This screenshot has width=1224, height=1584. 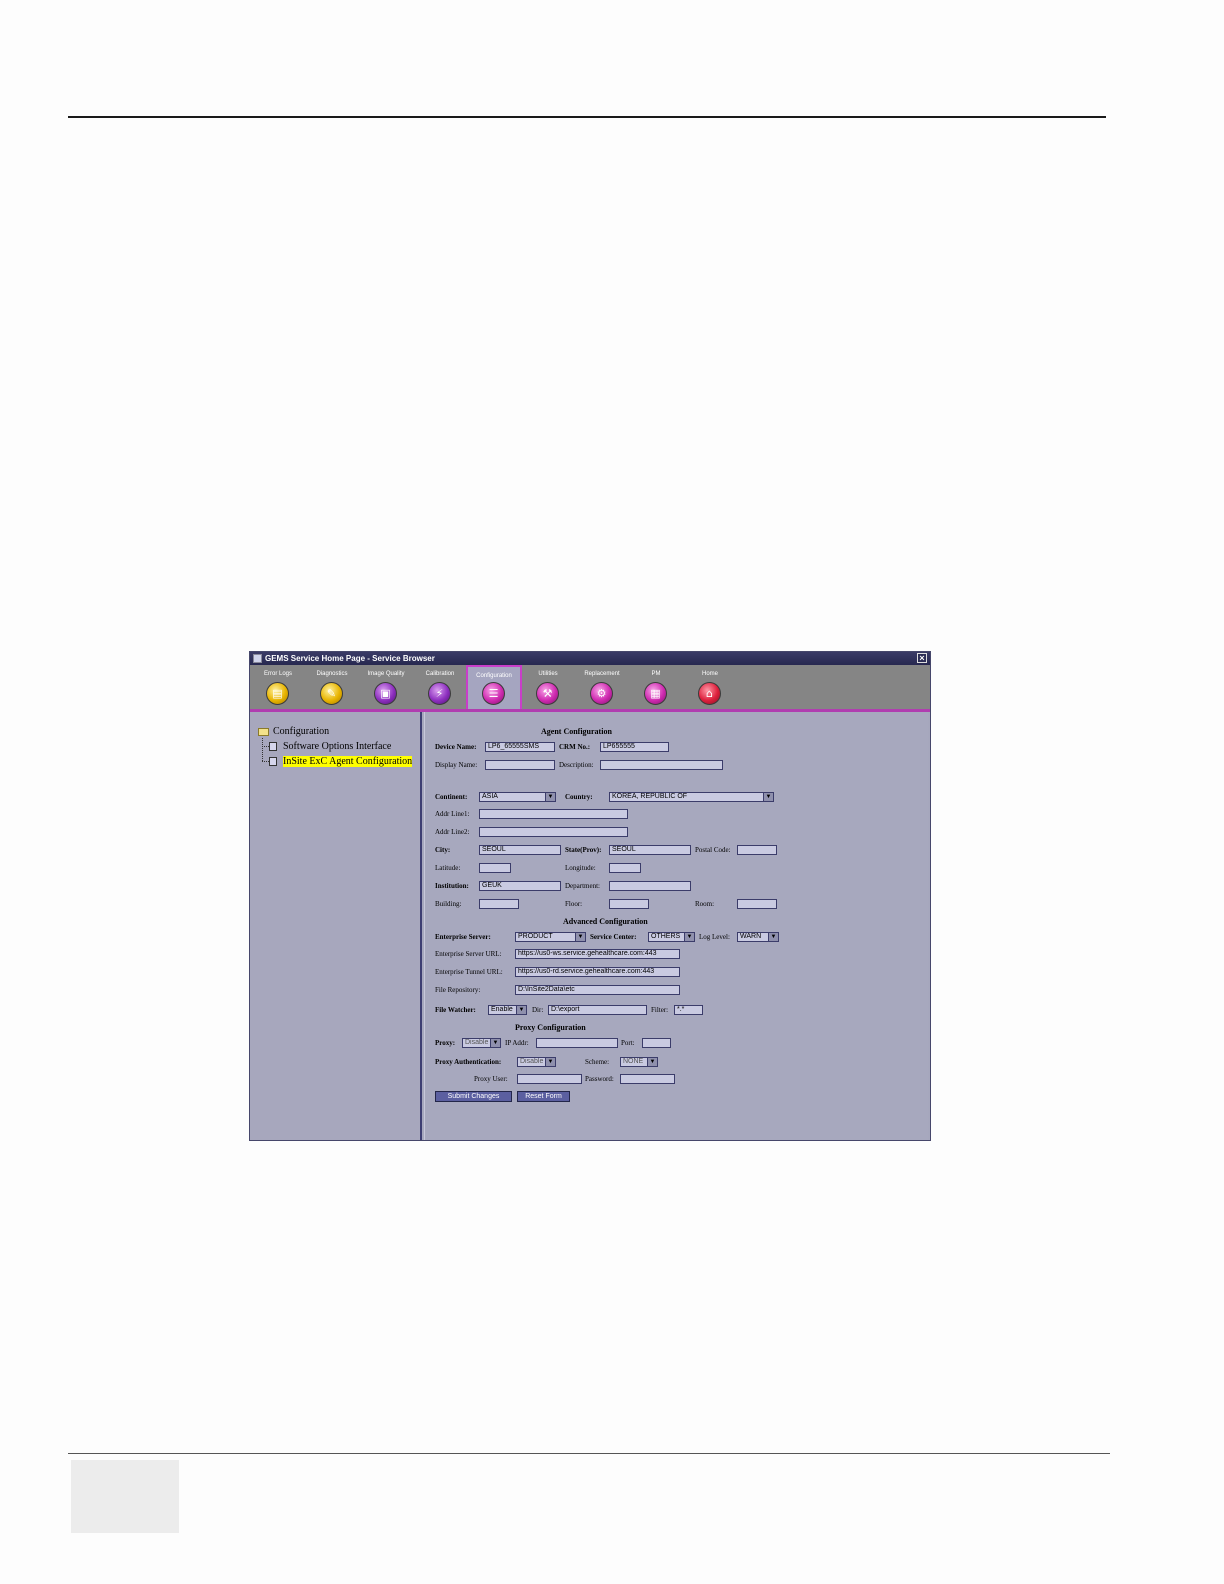 I want to click on tool-diagnostics: Diagnostics ✎, so click(x=332, y=687).